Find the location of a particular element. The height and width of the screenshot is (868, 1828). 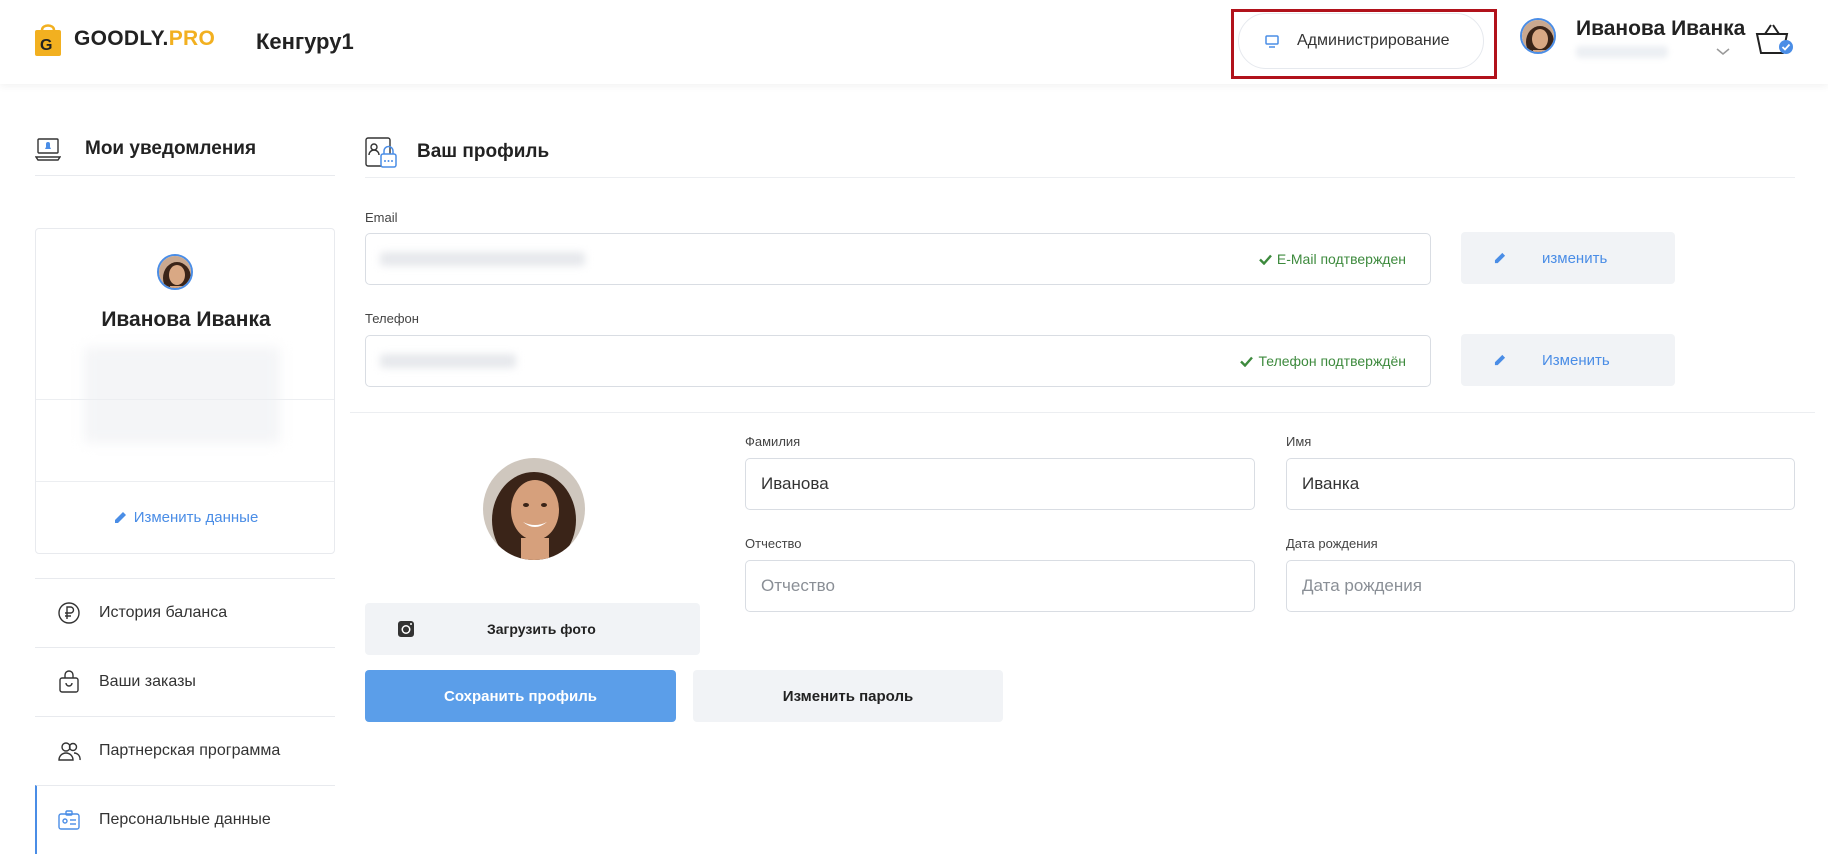

birthdate-label: Дата рождения is located at coordinates (1332, 543).